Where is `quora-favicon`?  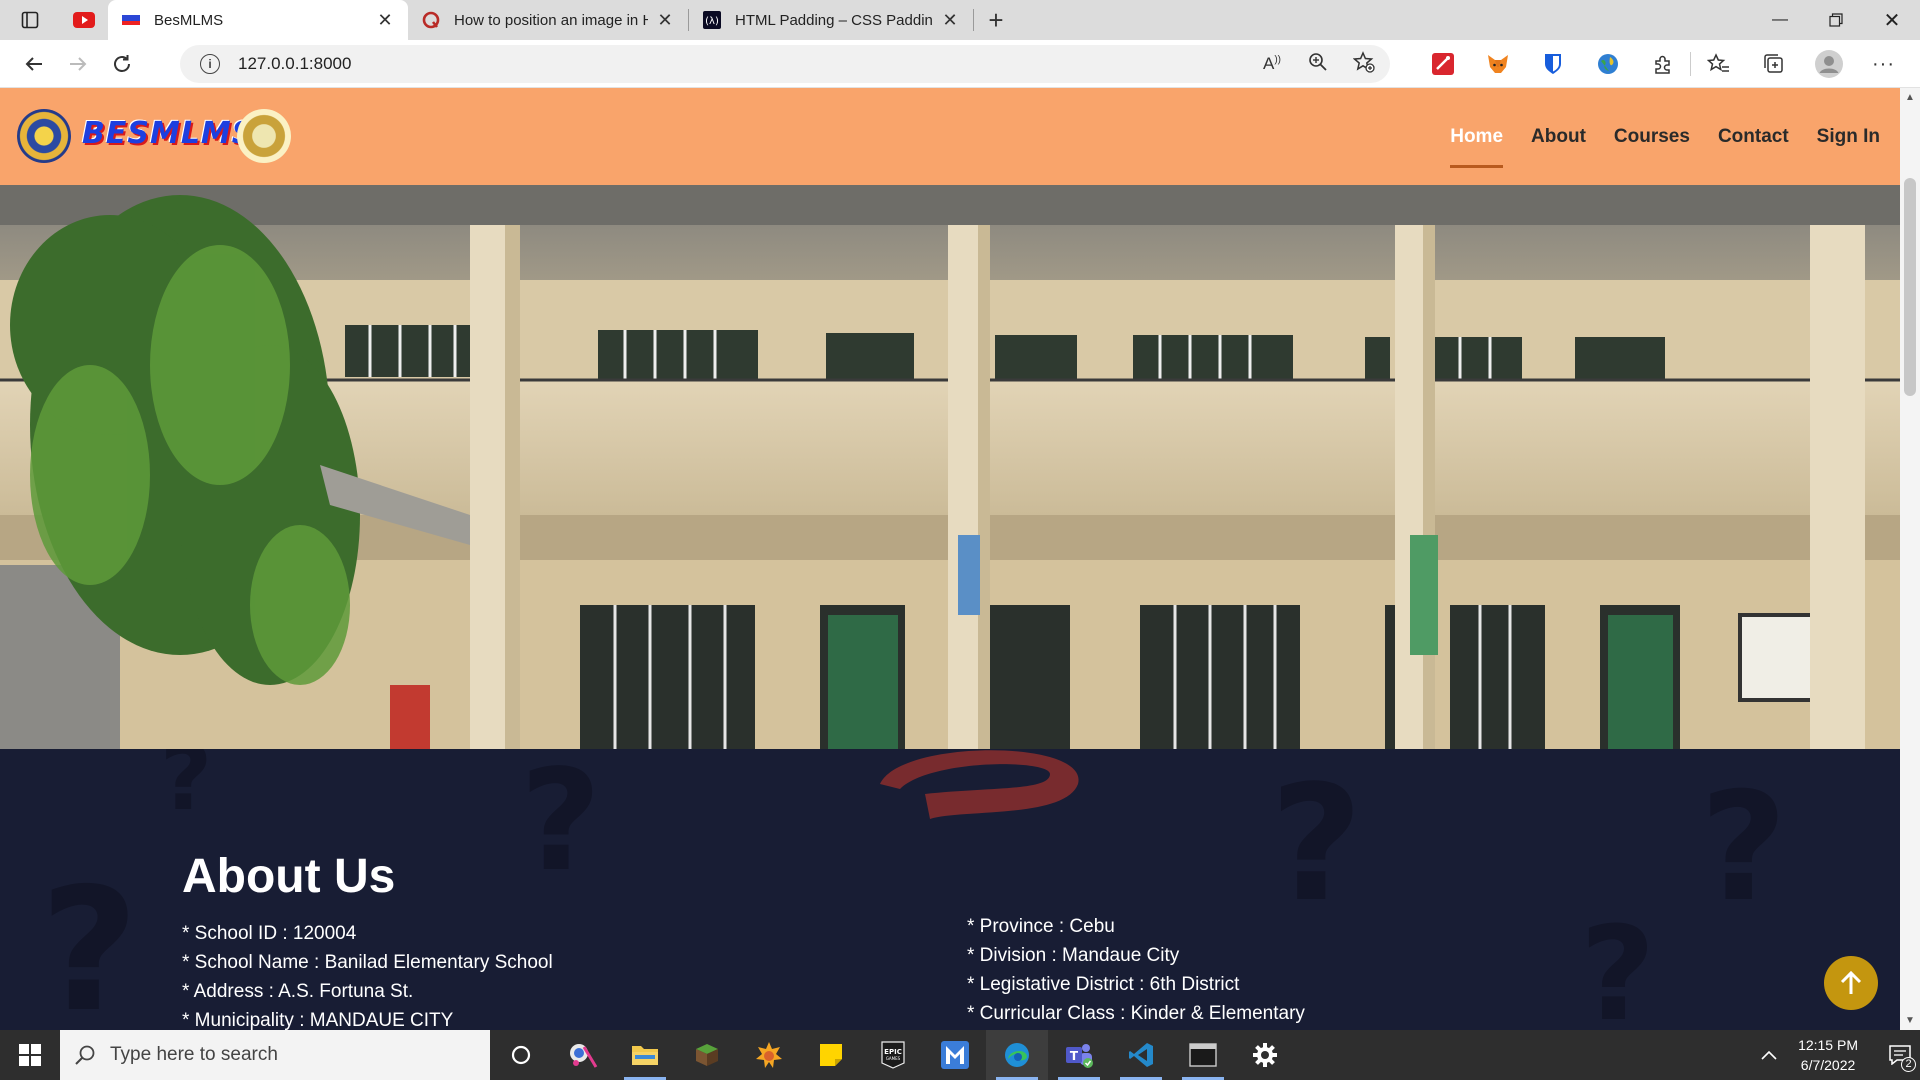
quora-favicon is located at coordinates (431, 20).